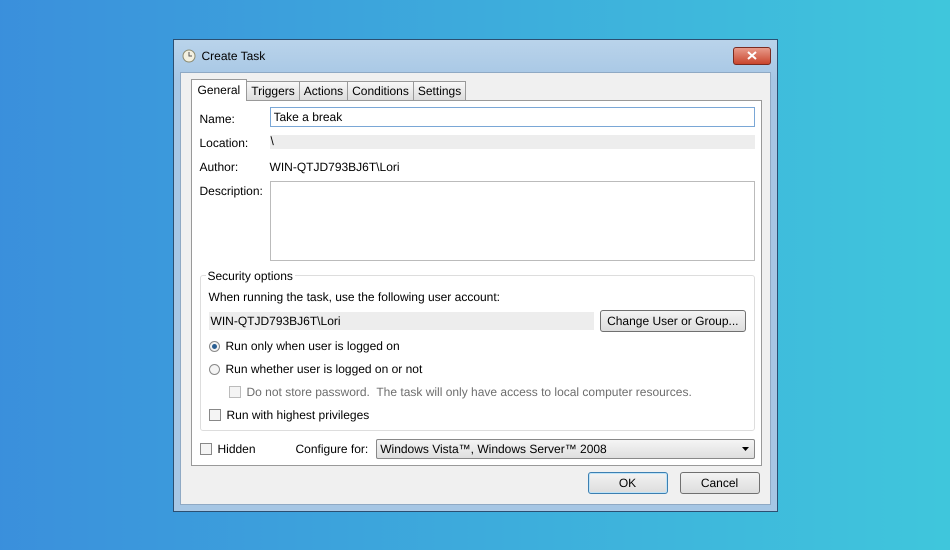 The width and height of the screenshot is (950, 550). Describe the element at coordinates (237, 449) in the screenshot. I see `option-label: Hidden` at that location.